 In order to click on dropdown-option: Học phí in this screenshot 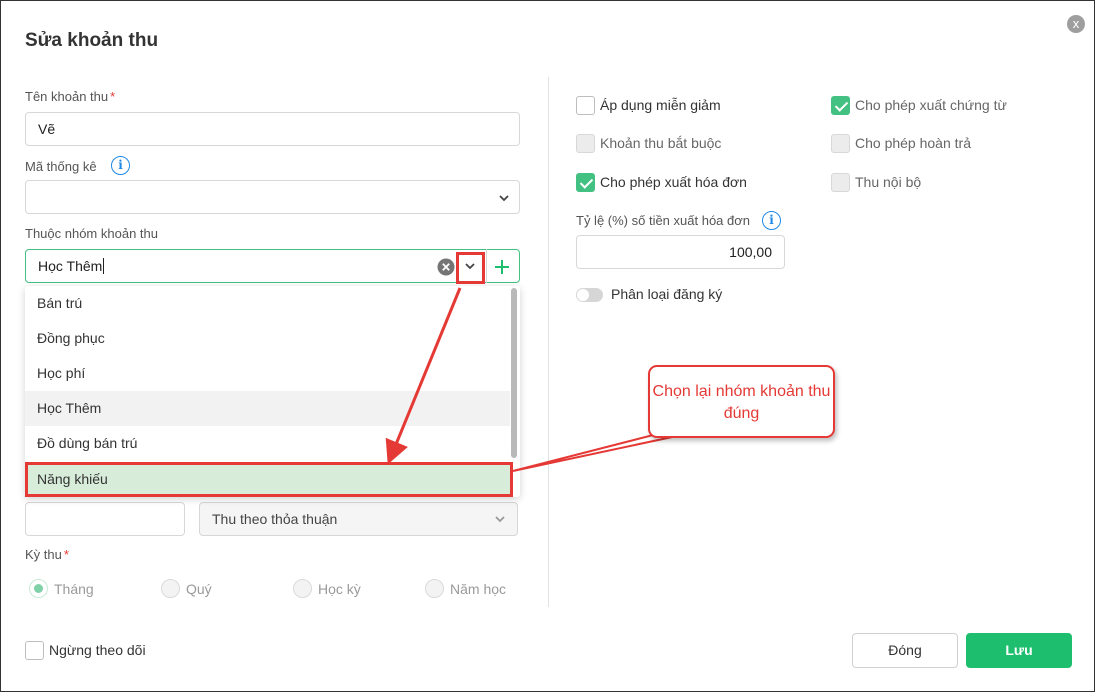, I will do `click(267, 373)`.